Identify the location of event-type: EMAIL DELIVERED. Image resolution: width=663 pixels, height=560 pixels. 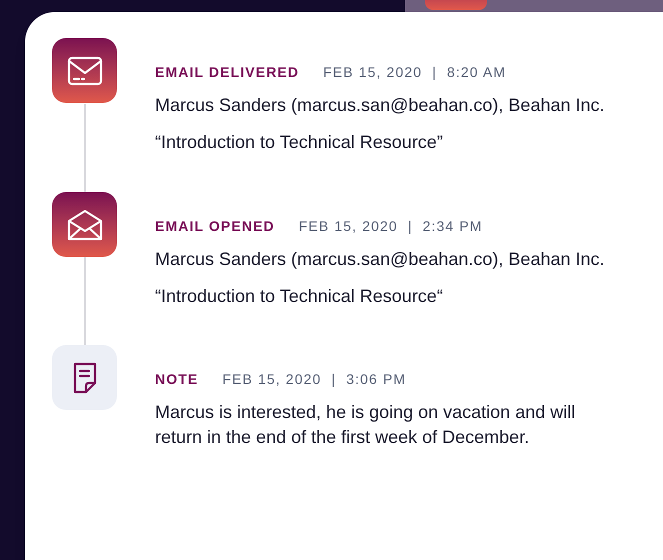
(227, 72).